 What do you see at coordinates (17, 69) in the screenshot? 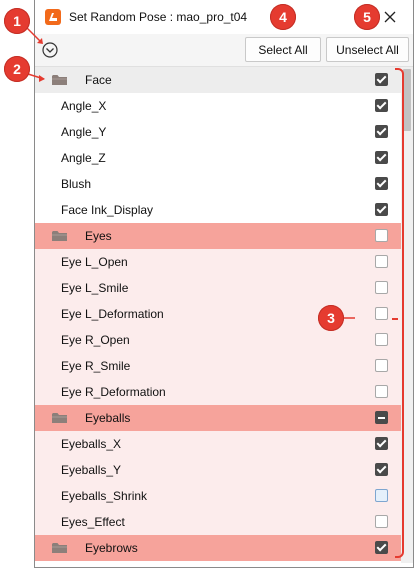
I see `annotation-badge-2: 2` at bounding box center [17, 69].